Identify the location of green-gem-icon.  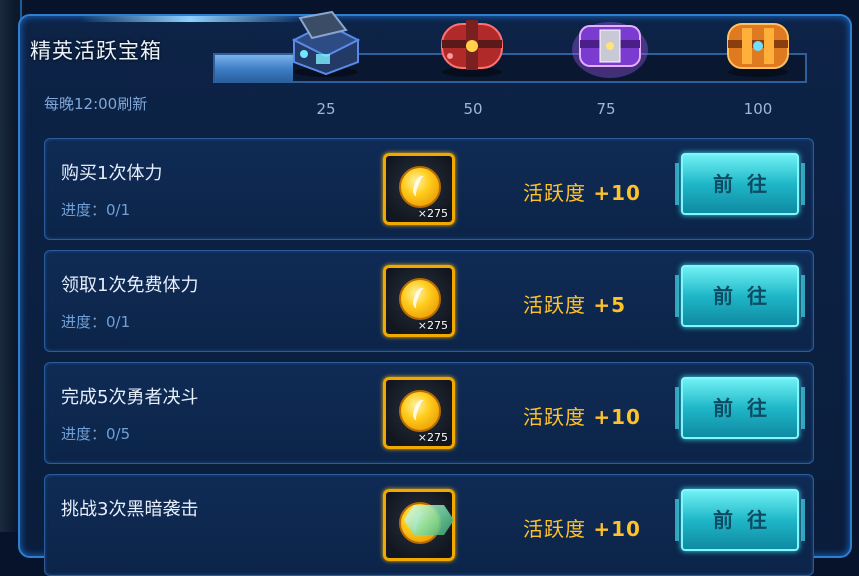
(429, 520).